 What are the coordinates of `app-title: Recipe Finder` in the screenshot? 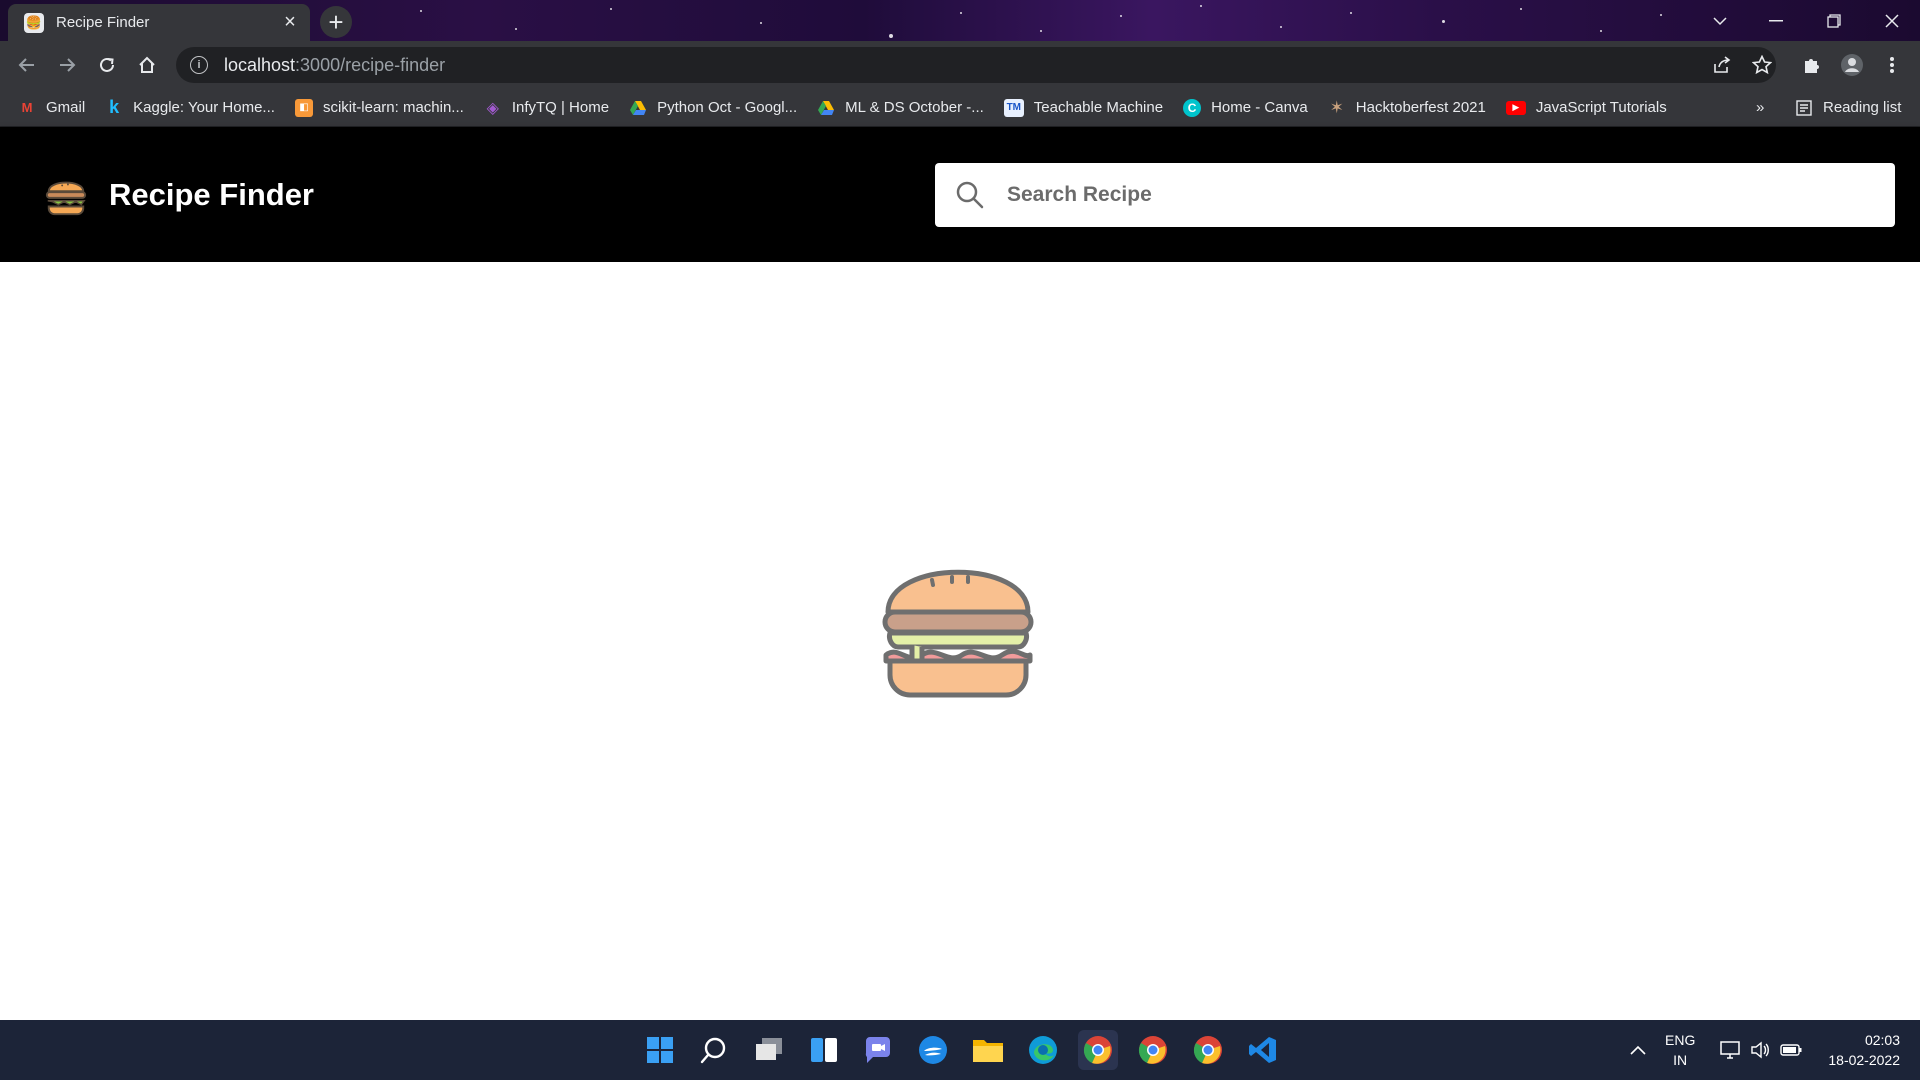 It's located at (211, 194).